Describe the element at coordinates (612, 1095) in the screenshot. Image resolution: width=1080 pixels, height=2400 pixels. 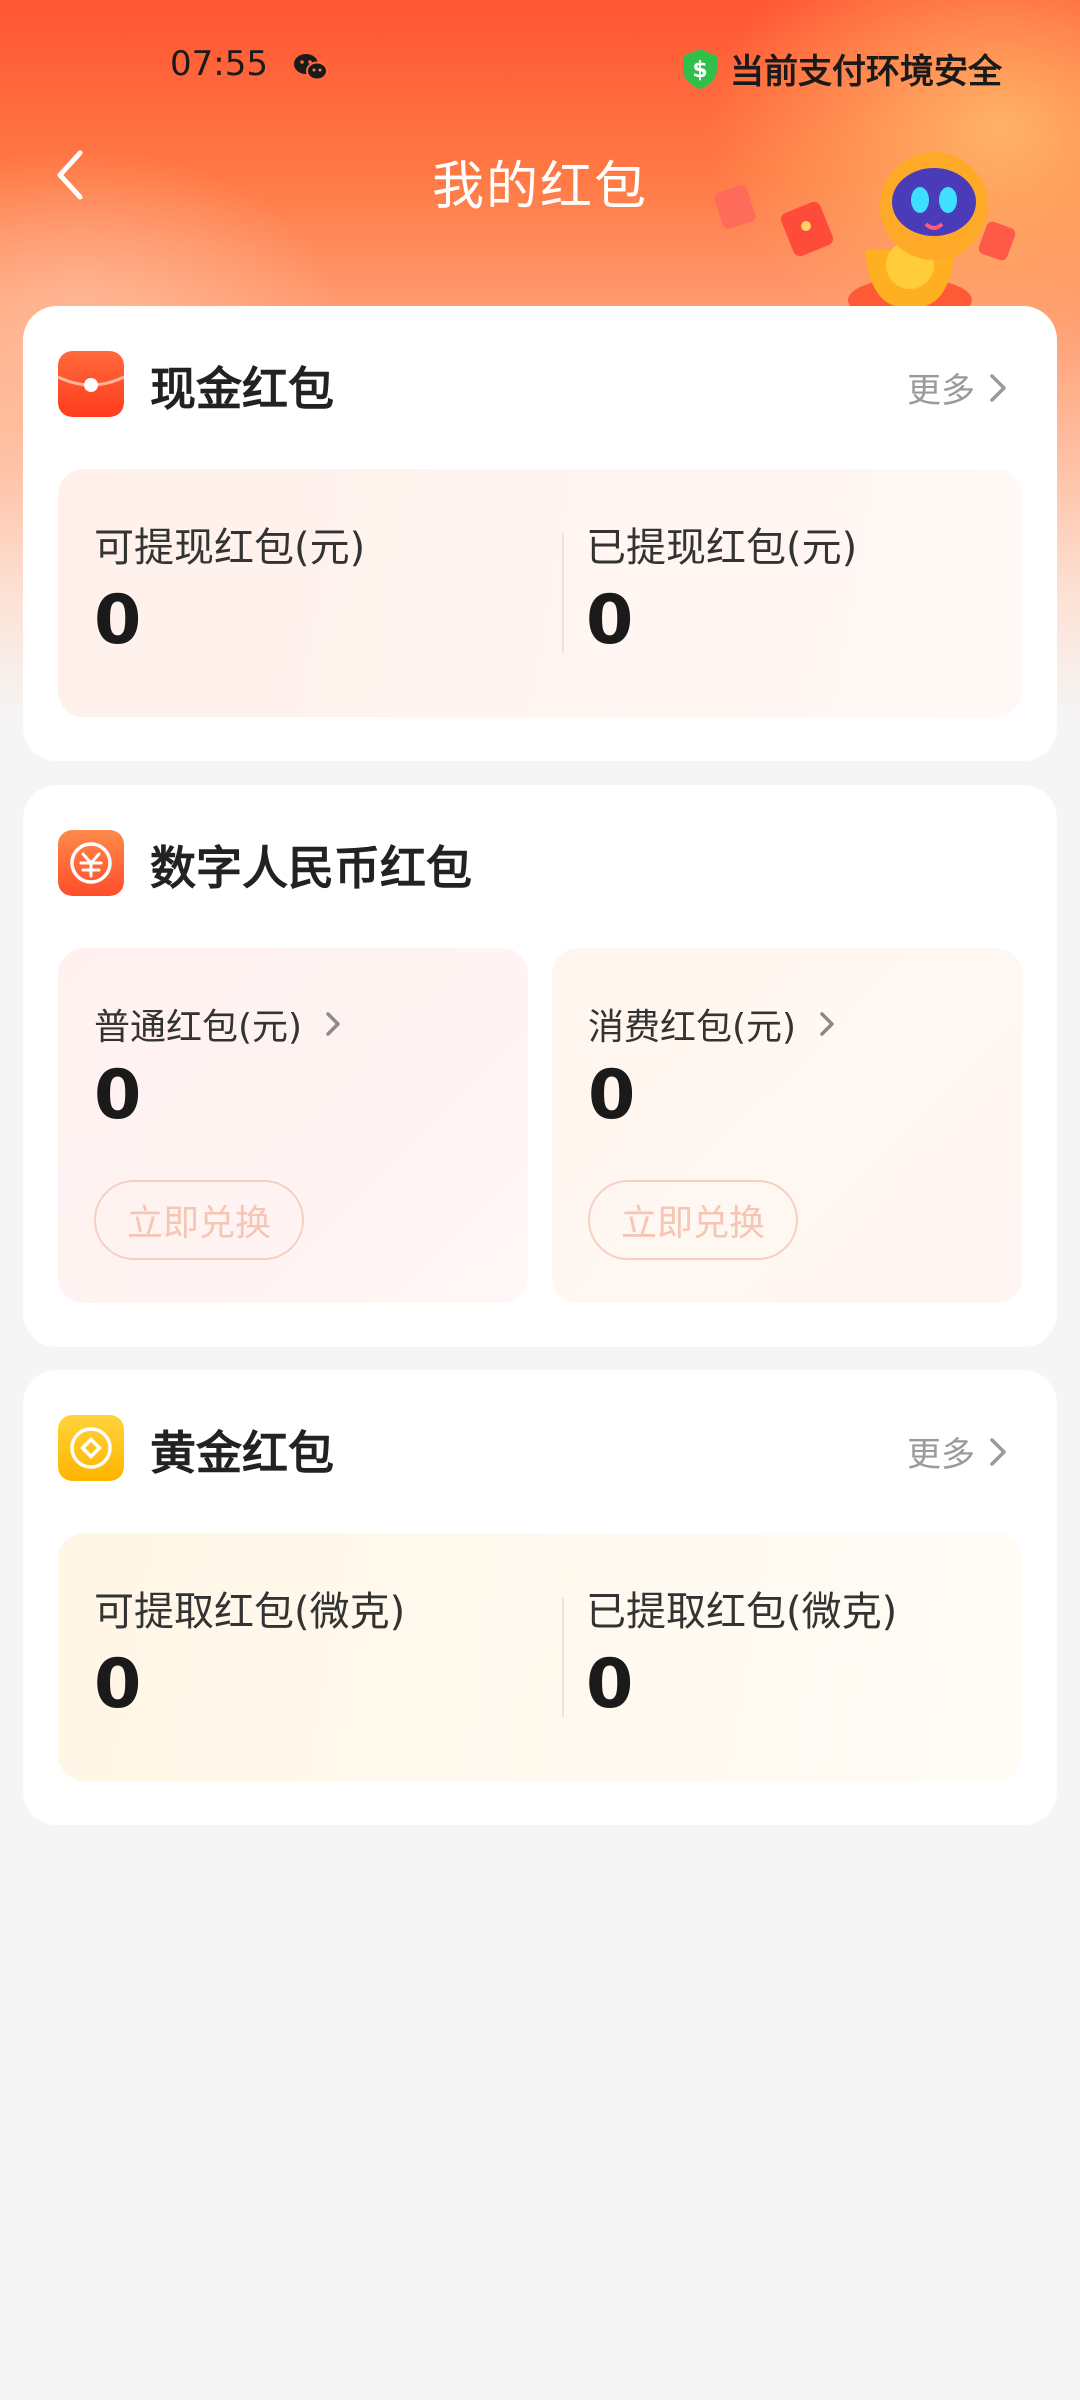
I see `consumption-envelope-value: 0` at that location.